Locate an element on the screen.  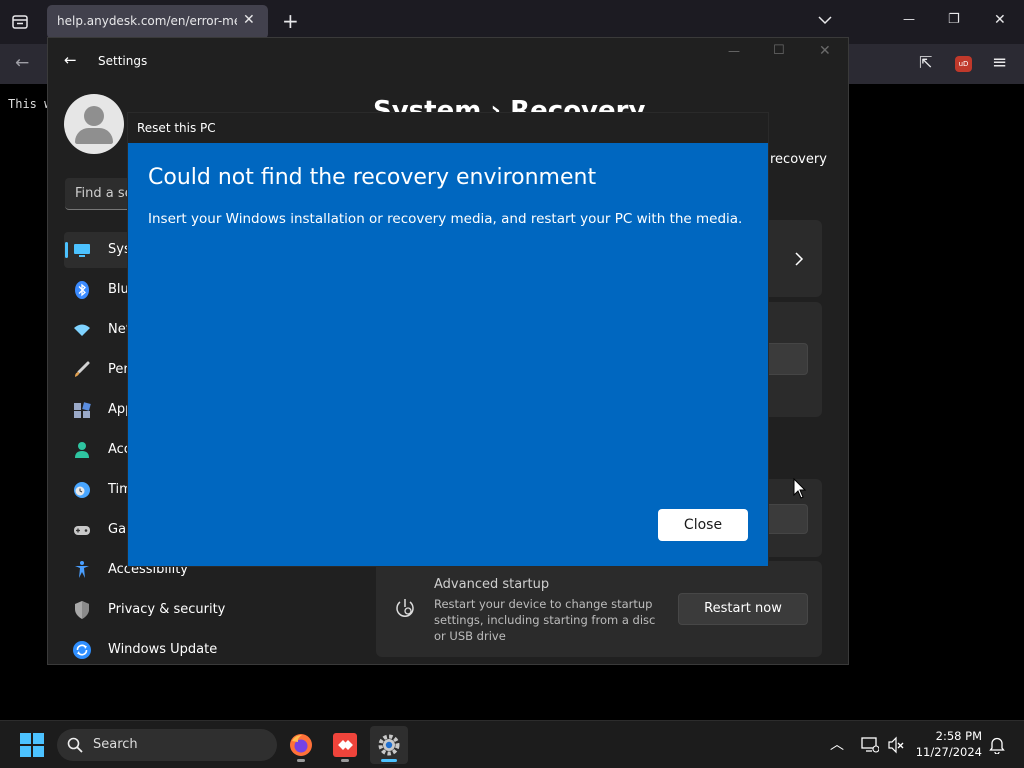
settings-back-icon: ← is located at coordinates (70, 60).